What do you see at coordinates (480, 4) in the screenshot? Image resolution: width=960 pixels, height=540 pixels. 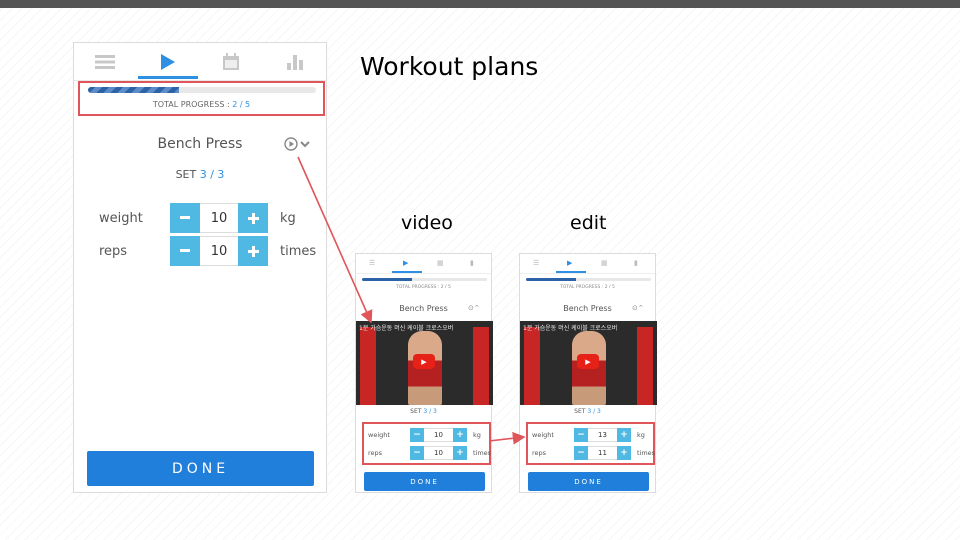 I see `top-bar` at bounding box center [480, 4].